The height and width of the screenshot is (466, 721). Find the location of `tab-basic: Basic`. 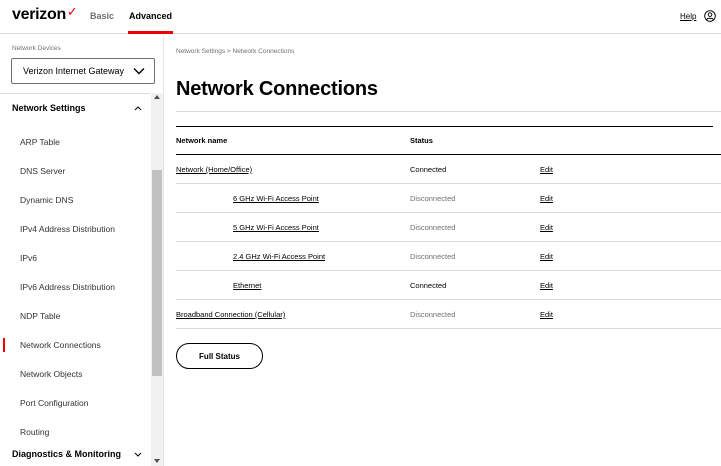

tab-basic: Basic is located at coordinates (102, 16).